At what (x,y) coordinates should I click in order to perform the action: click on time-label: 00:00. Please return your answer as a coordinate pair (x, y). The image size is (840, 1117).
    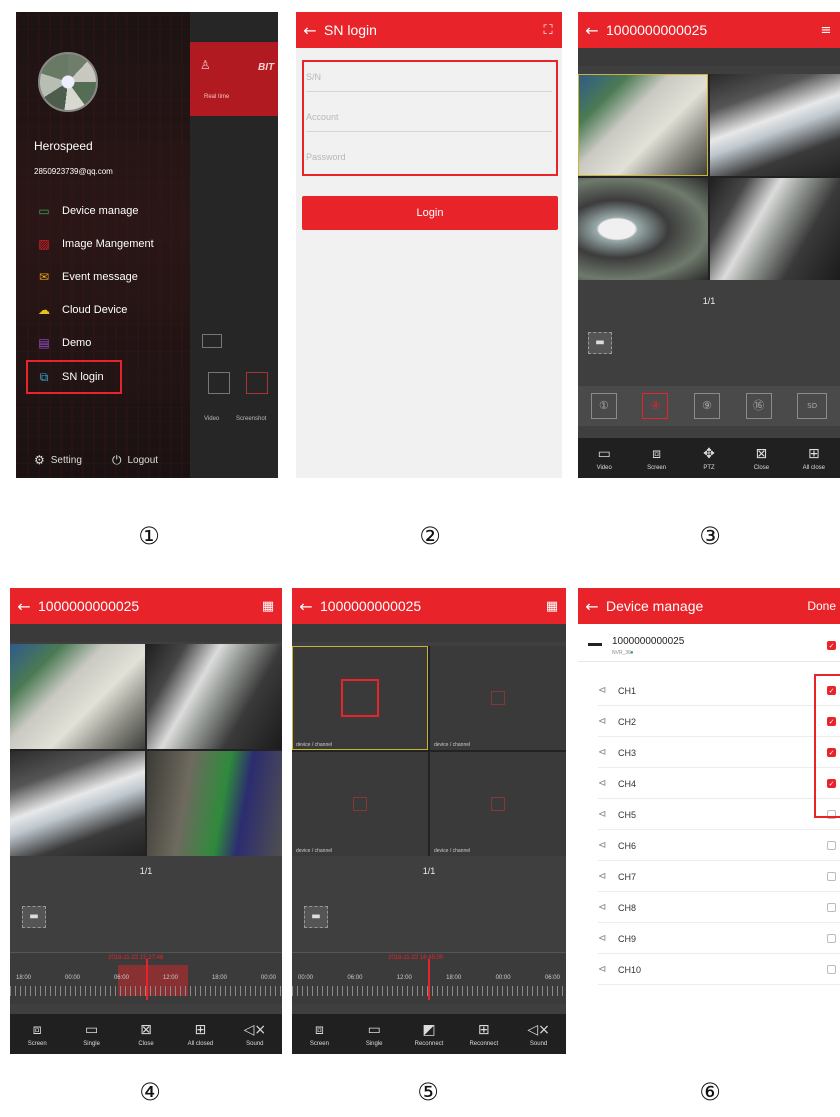
    Looking at the image, I should click on (306, 978).